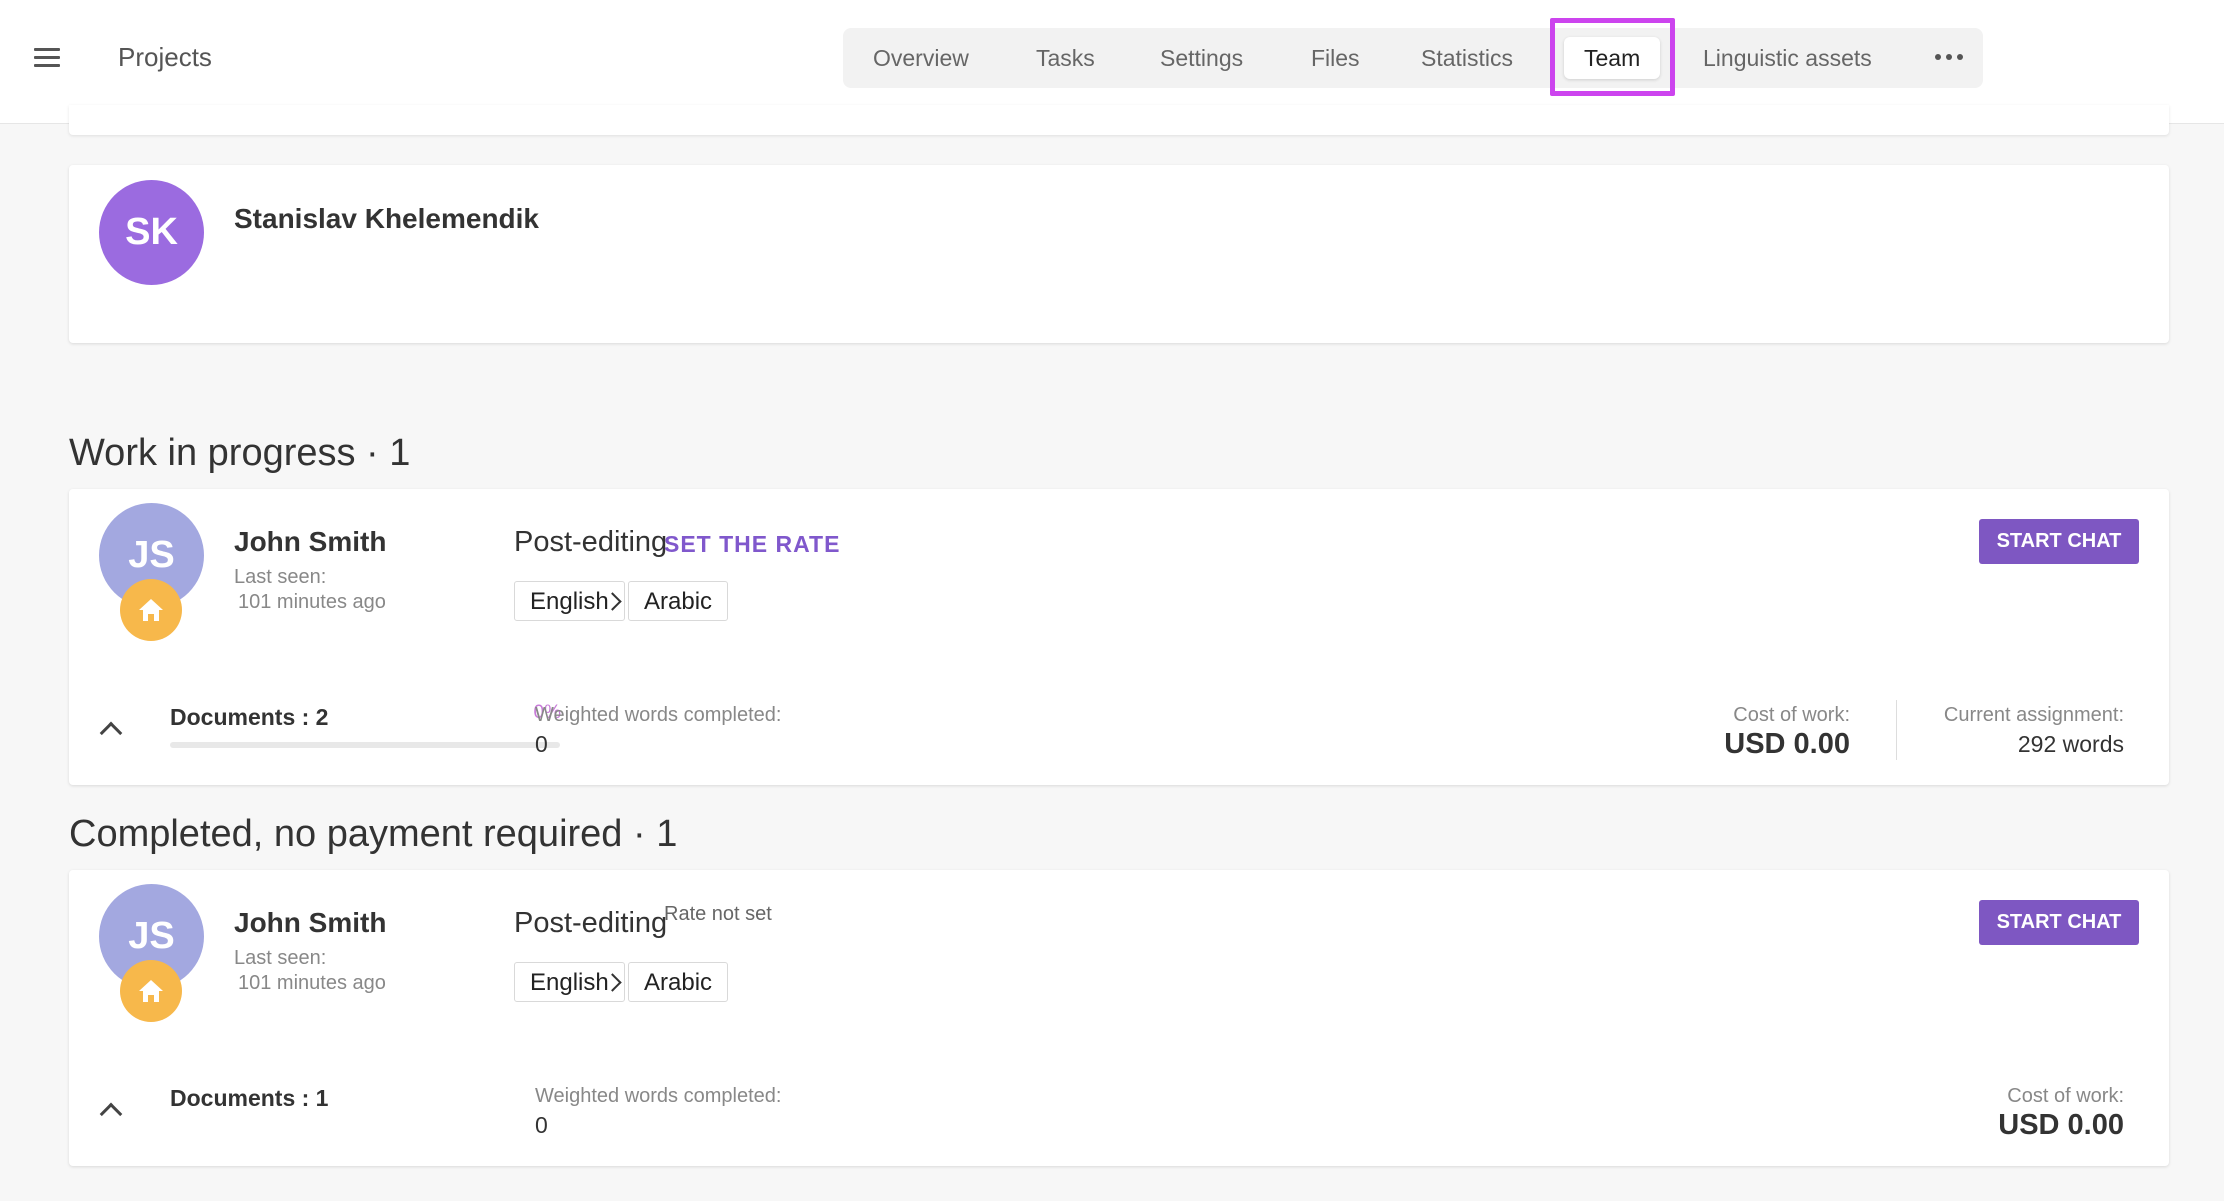 This screenshot has height=1201, width=2224. What do you see at coordinates (1787, 58) in the screenshot?
I see `tab-linguistic-assets: Linguistic assets` at bounding box center [1787, 58].